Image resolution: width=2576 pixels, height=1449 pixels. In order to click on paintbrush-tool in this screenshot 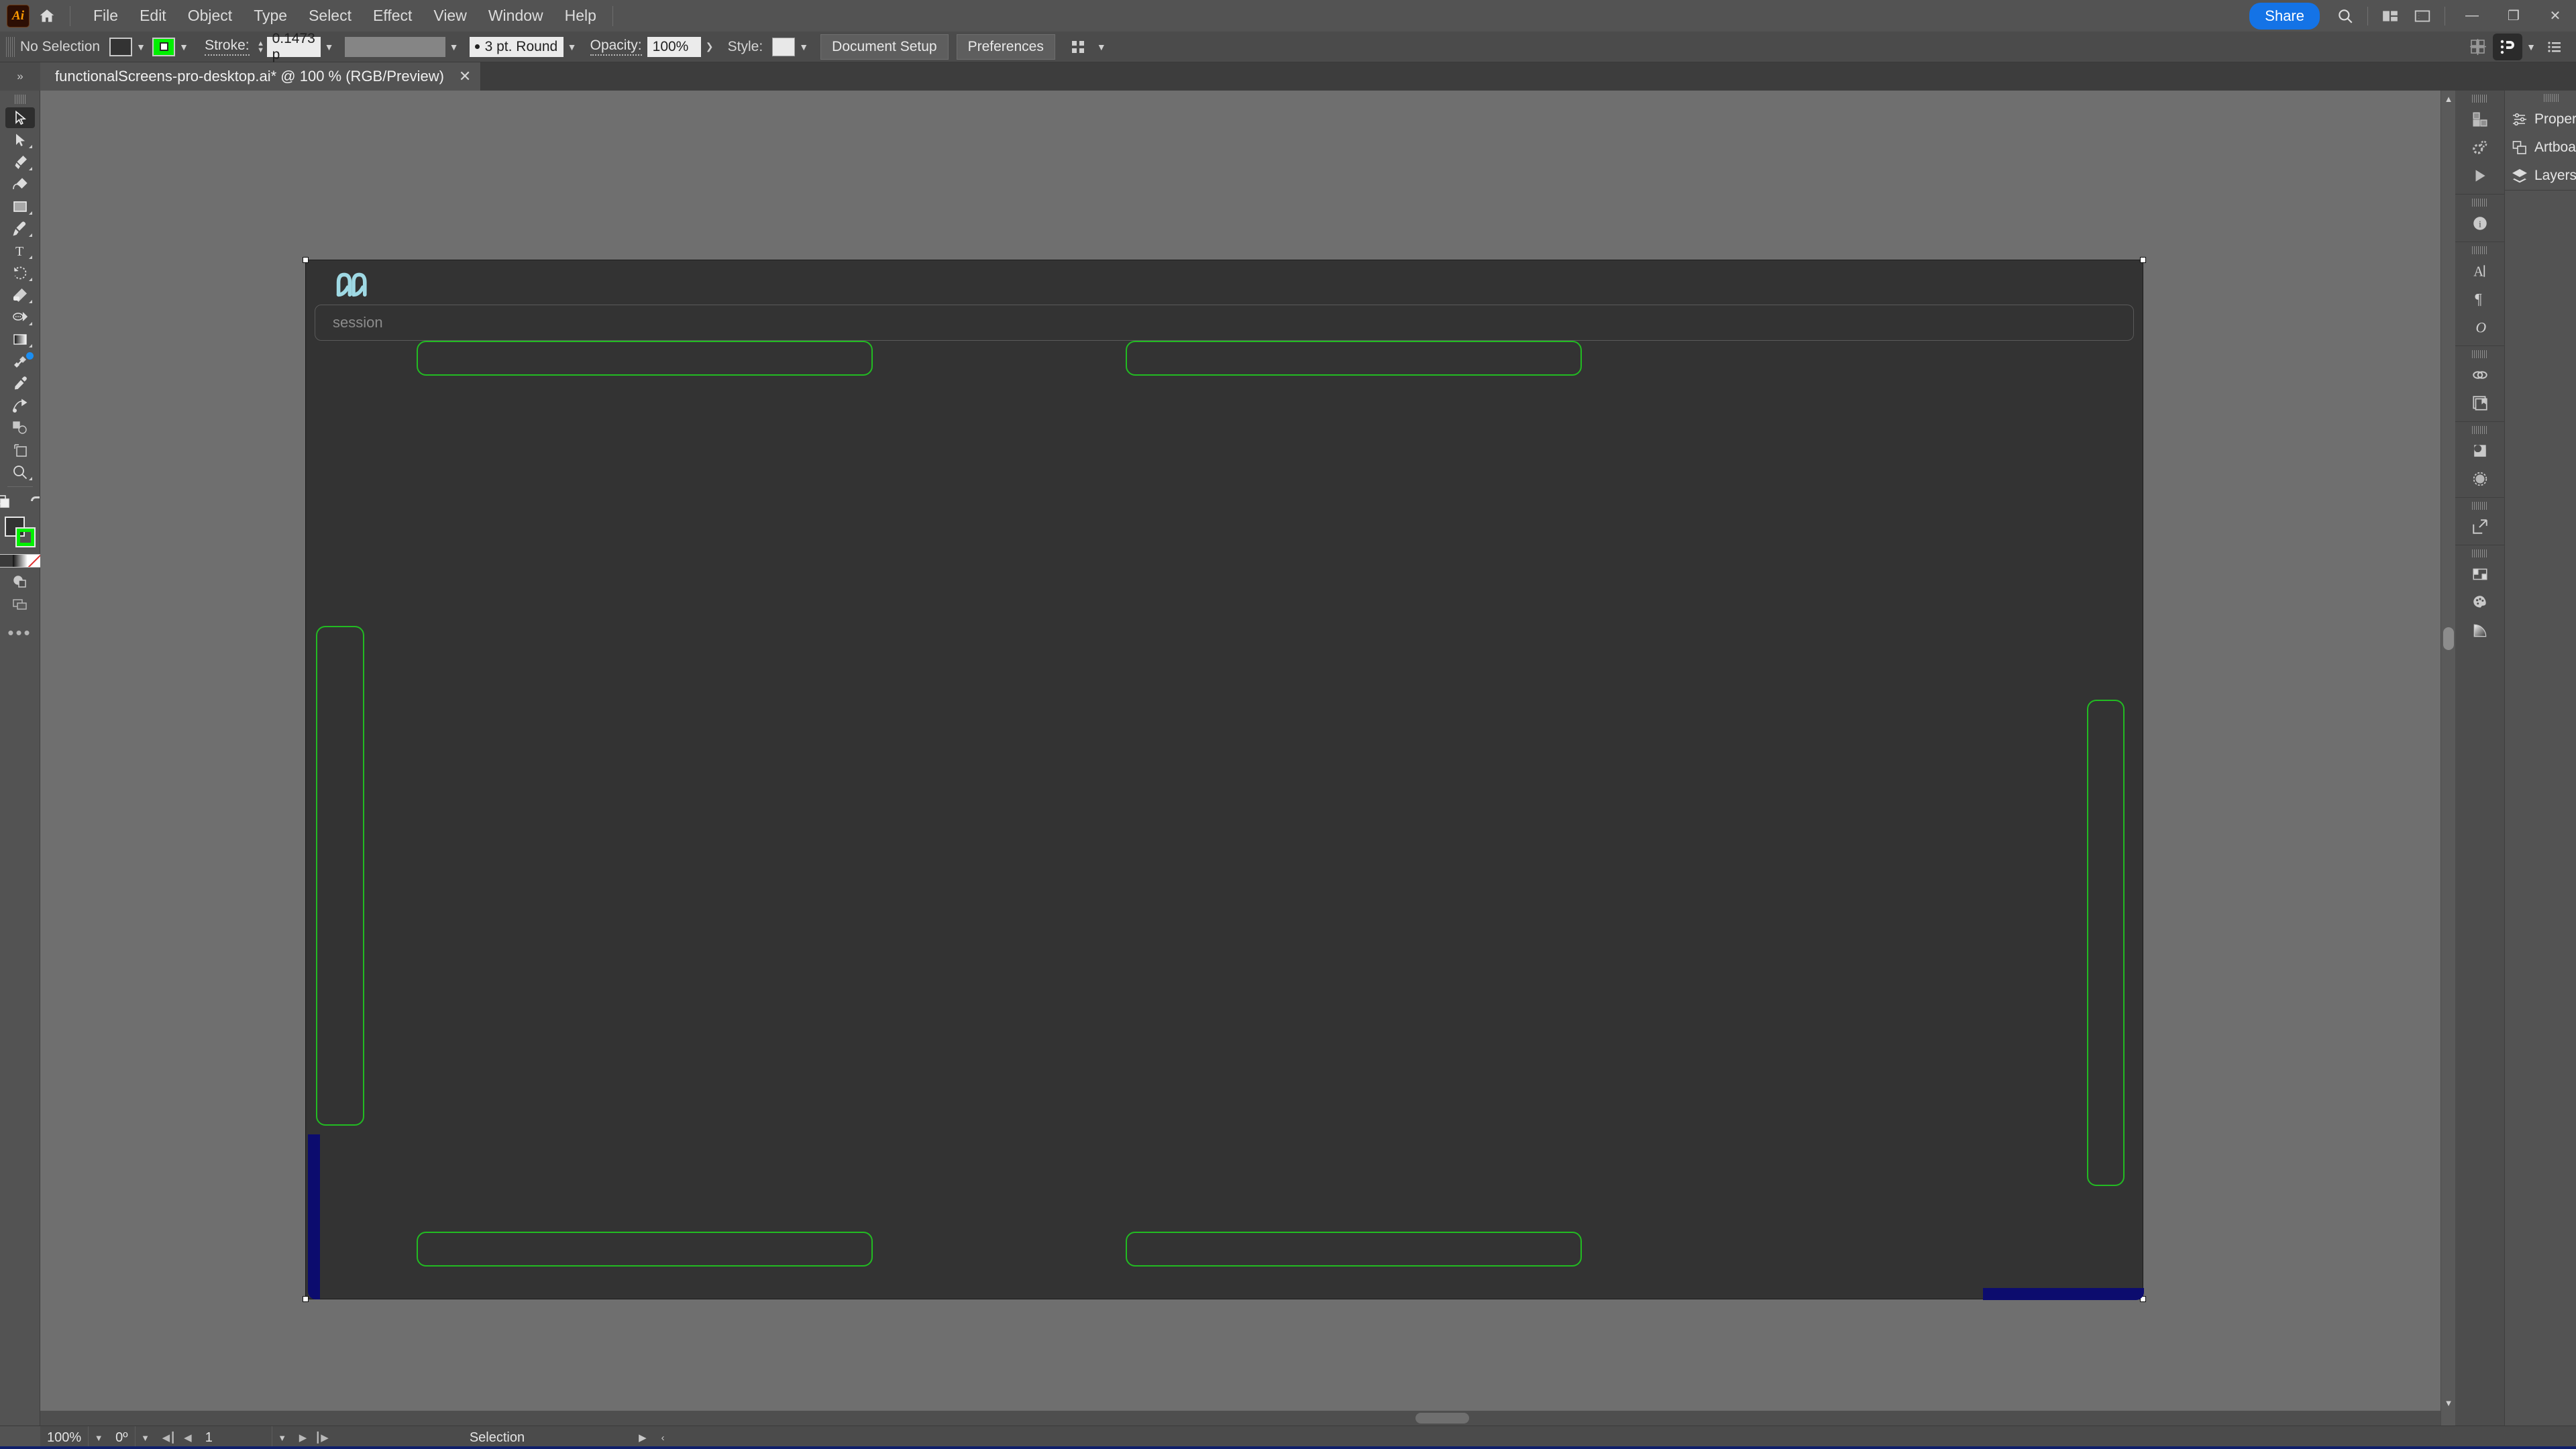, I will do `click(20, 228)`.